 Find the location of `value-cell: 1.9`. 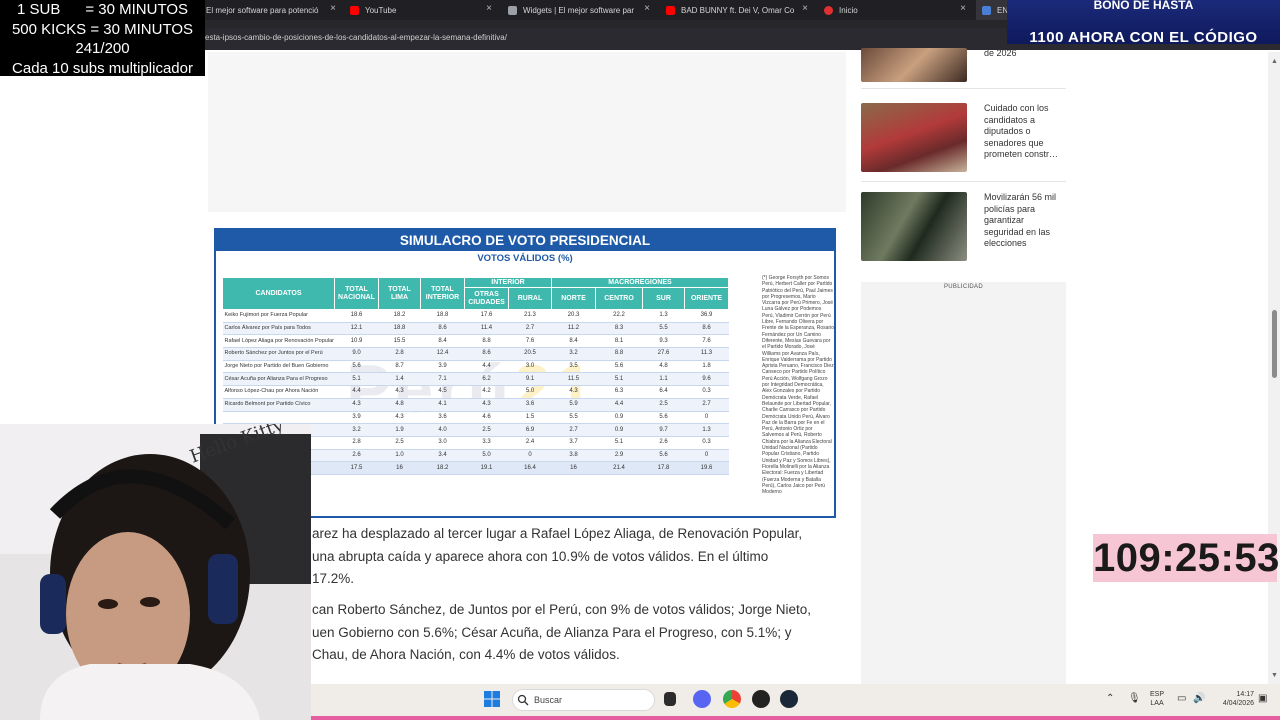

value-cell: 1.9 is located at coordinates (399, 430).